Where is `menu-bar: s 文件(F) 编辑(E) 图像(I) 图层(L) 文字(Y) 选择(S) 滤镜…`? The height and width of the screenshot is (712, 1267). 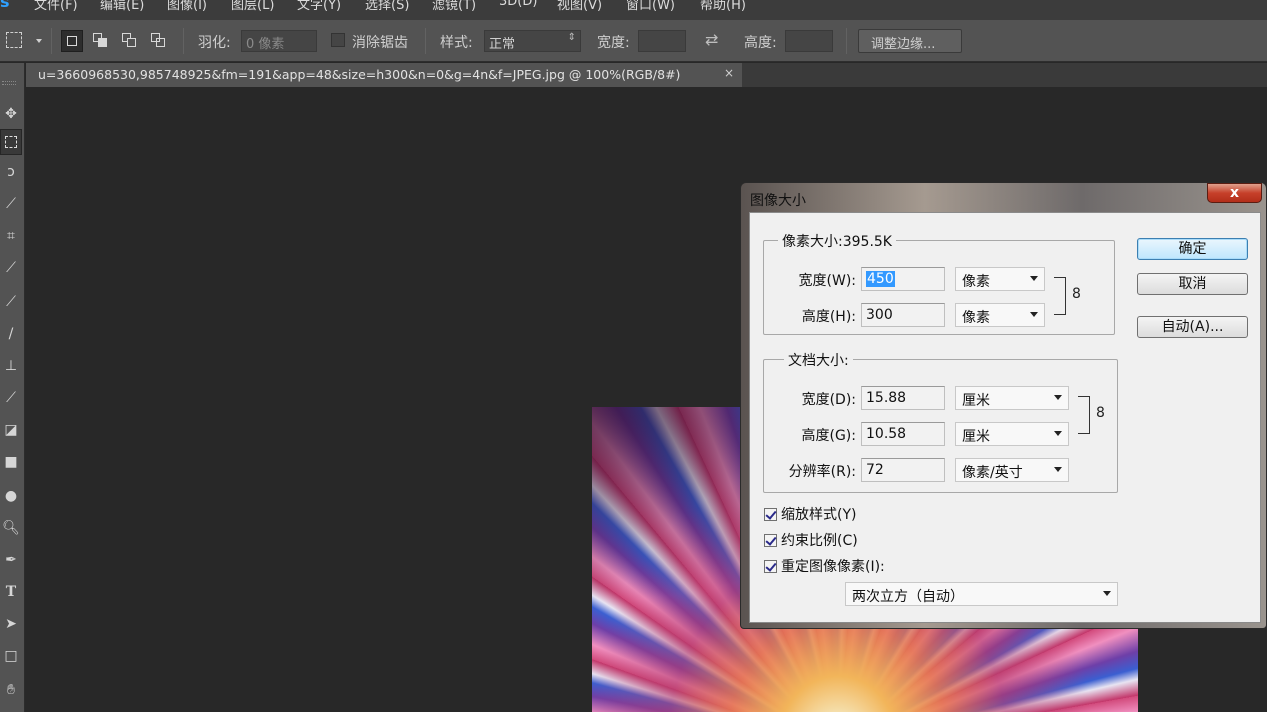
menu-bar: s 文件(F) 编辑(E) 图像(I) 图层(L) 文字(Y) 选择(S) 滤镜… is located at coordinates (633, 10).